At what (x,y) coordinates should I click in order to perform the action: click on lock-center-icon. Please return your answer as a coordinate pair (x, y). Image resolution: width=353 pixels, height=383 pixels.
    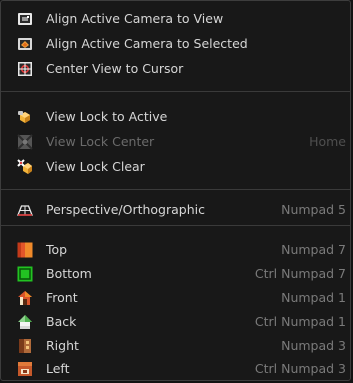
    Looking at the image, I should click on (25, 142).